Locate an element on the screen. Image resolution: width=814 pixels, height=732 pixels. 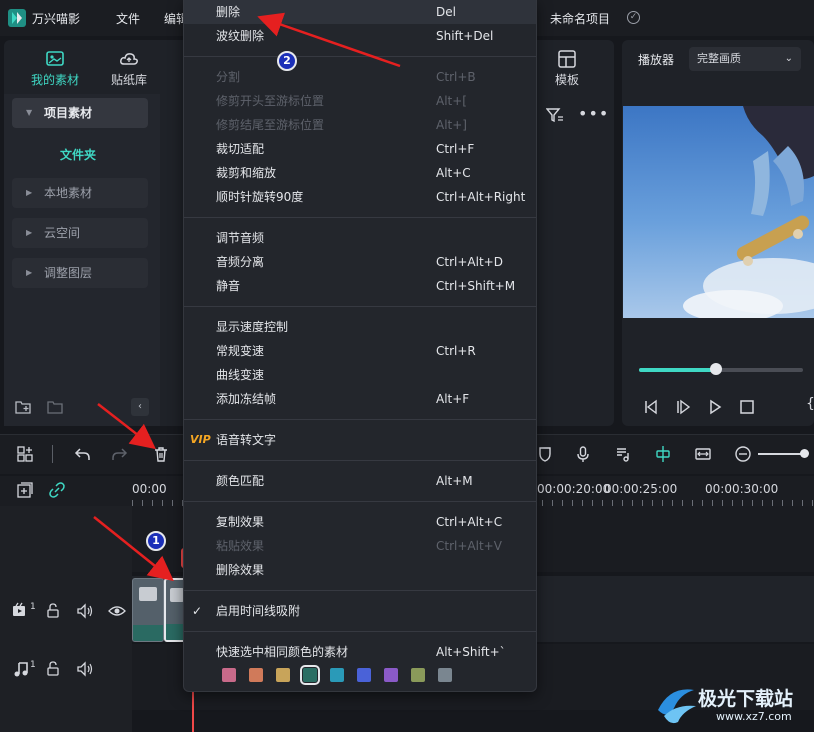
redo-icon is located at coordinates (120, 454).